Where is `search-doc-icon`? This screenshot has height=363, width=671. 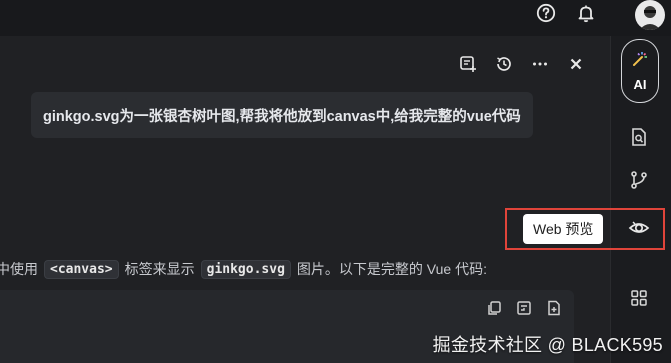 search-doc-icon is located at coordinates (639, 137).